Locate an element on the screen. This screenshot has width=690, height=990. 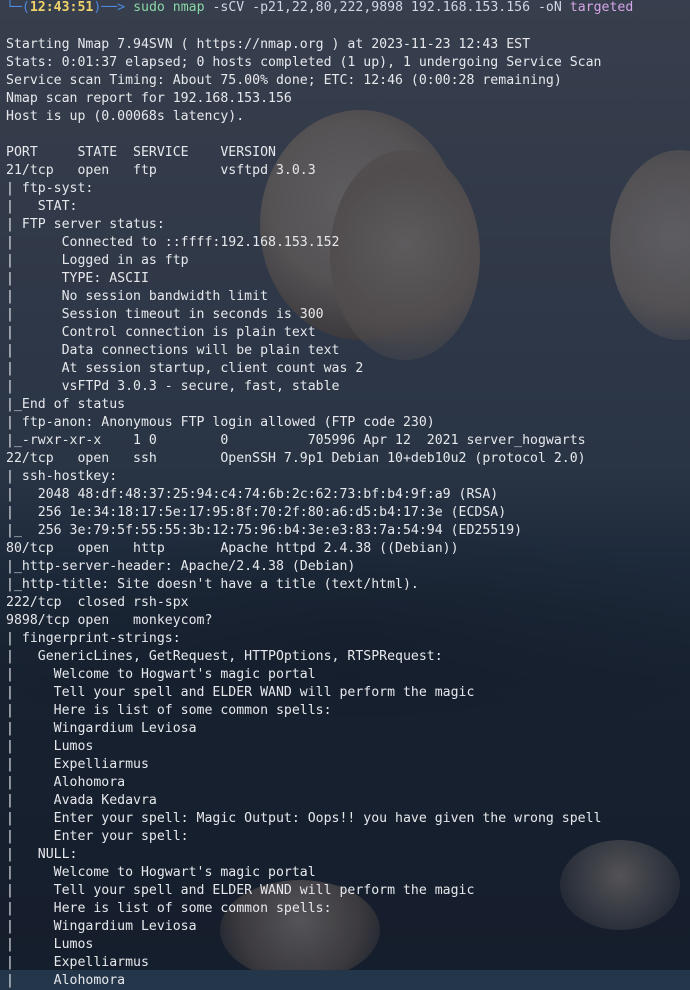
output-line: Host is up (0.00068s latency). is located at coordinates (125, 116).